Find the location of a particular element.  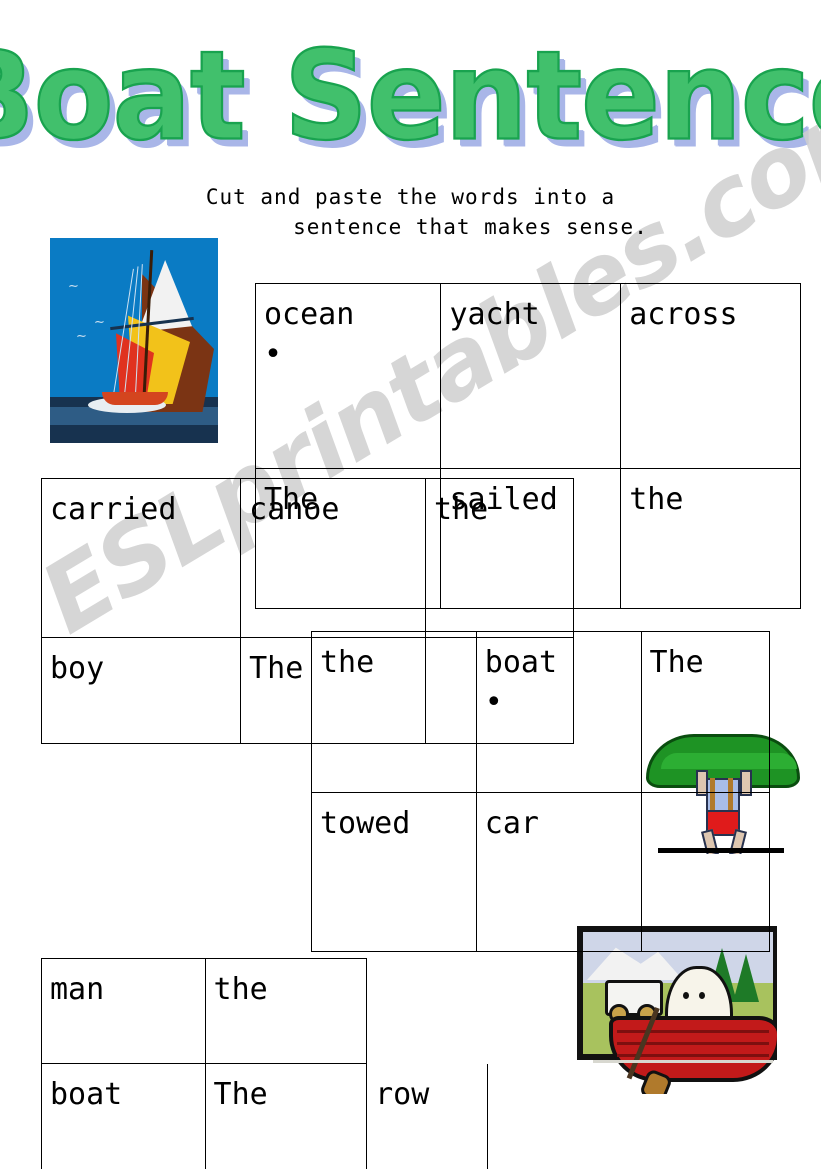

word-cell-boy: boy is located at coordinates (141, 690).